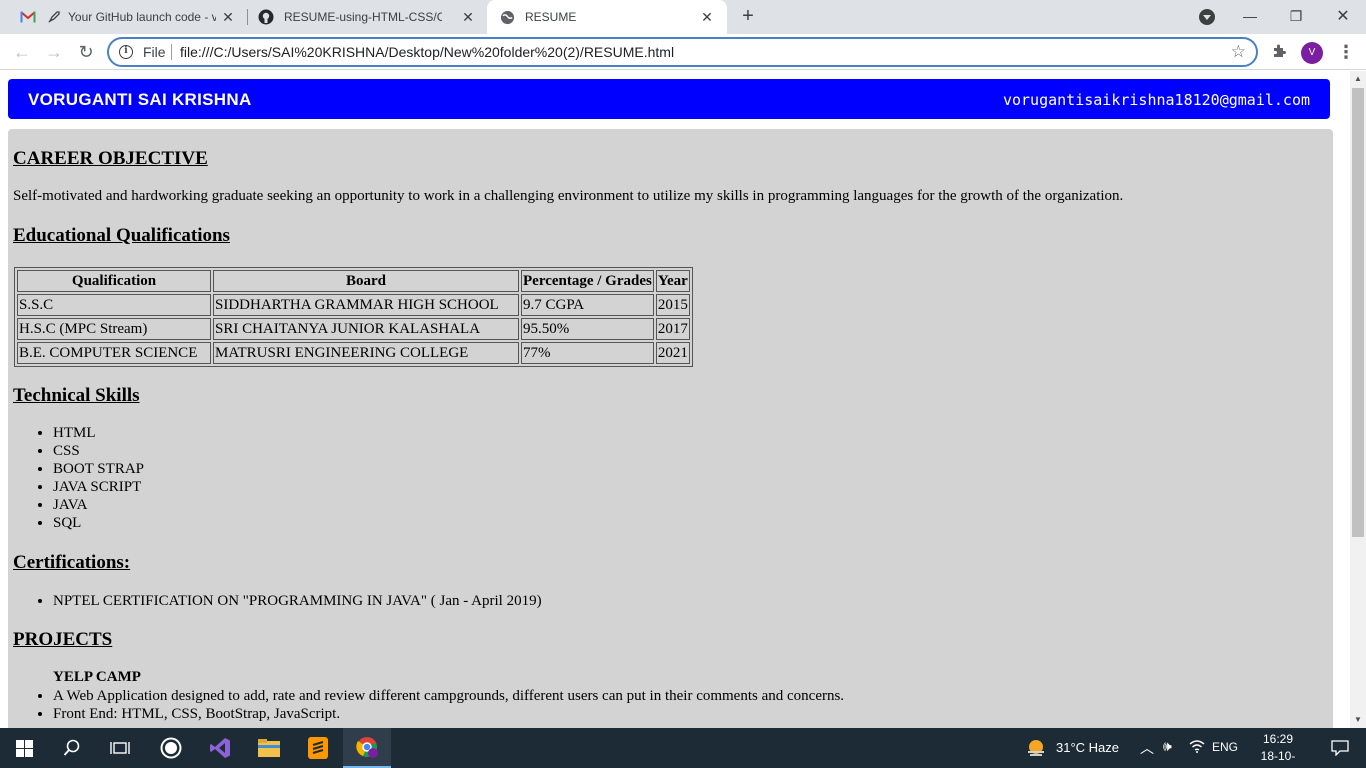  What do you see at coordinates (1278, 739) in the screenshot?
I see `clock-time: 16:29` at bounding box center [1278, 739].